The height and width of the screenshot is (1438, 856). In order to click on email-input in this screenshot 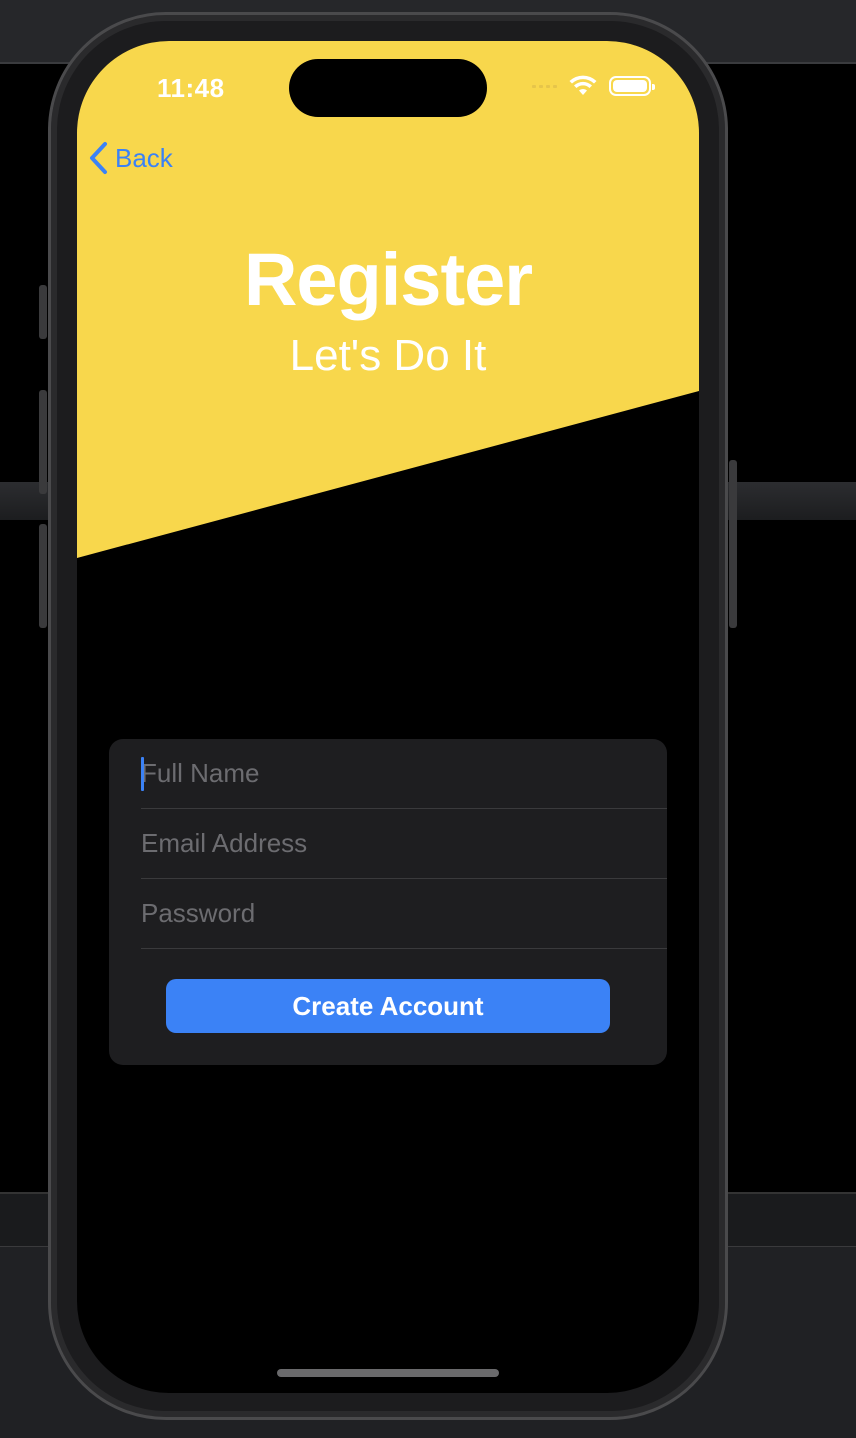, I will do `click(404, 843)`.